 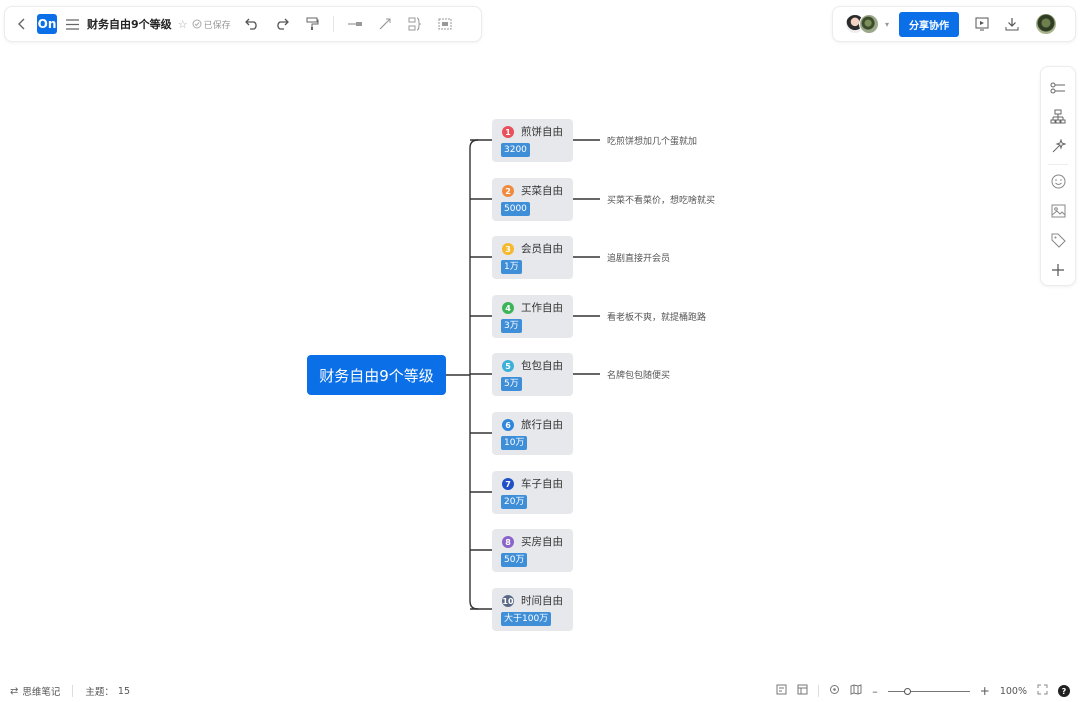 I want to click on toolbar-divider, so click(x=333, y=24).